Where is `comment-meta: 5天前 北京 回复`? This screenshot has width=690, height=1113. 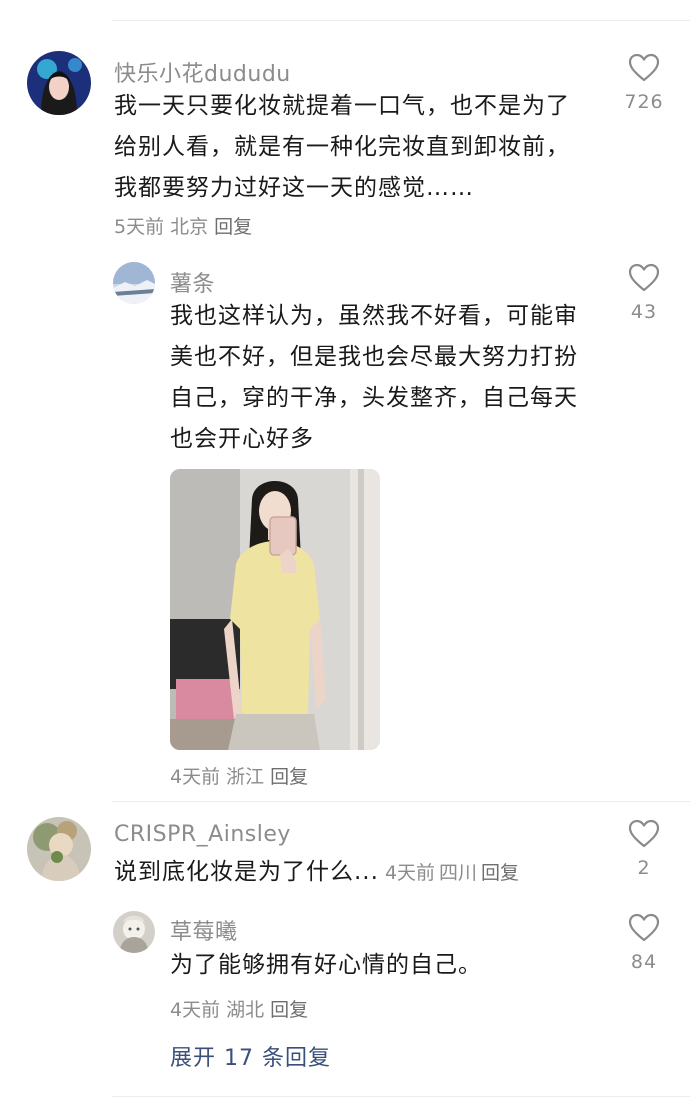 comment-meta: 5天前 北京 回复 is located at coordinates (186, 225).